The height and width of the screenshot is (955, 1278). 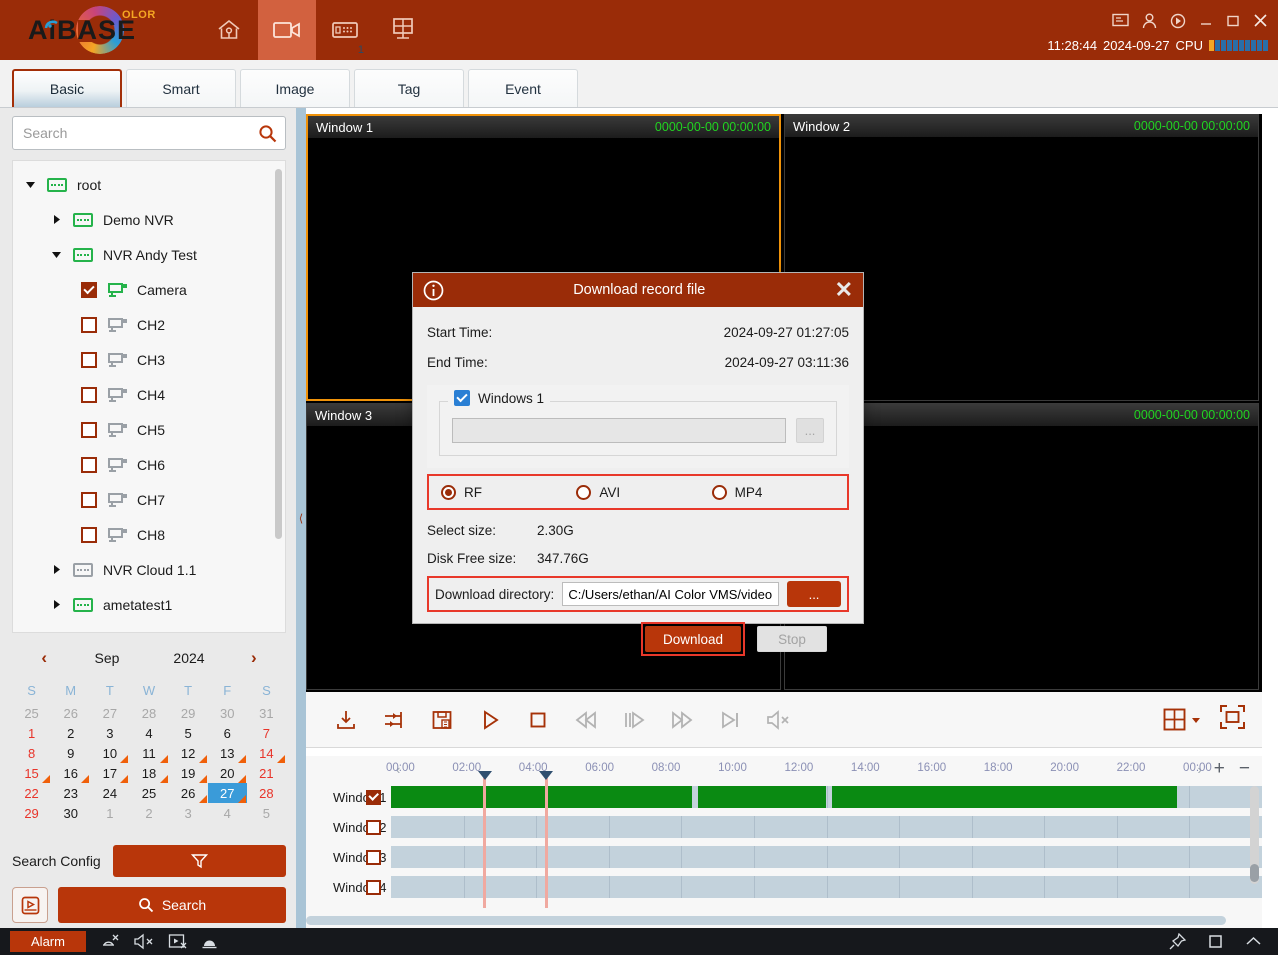 What do you see at coordinates (619, 430) in the screenshot?
I see `file-name-input` at bounding box center [619, 430].